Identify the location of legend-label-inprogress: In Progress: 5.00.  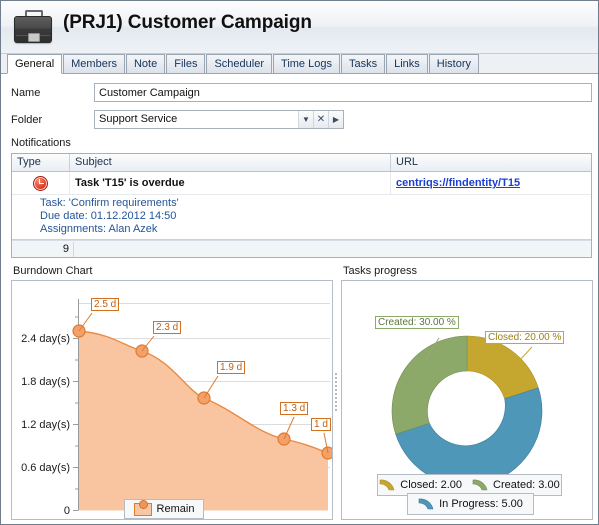
(481, 504).